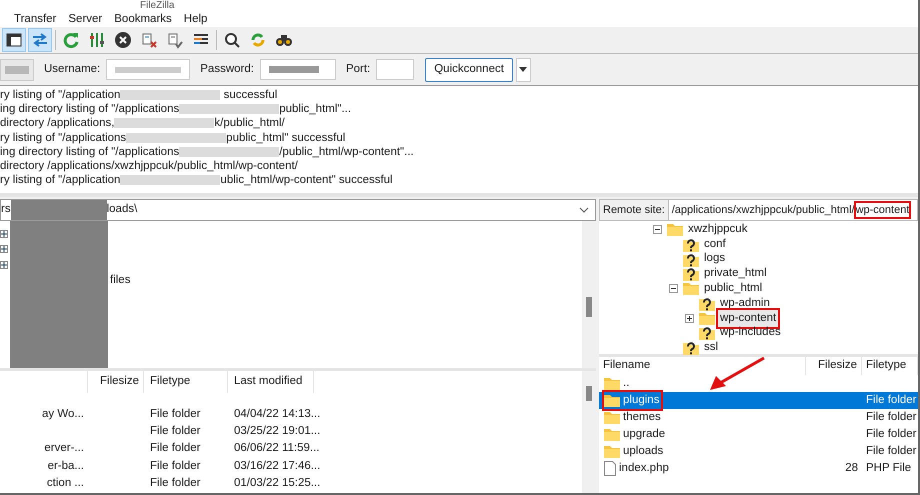  I want to click on log-text: public_html" successful, so click(286, 137).